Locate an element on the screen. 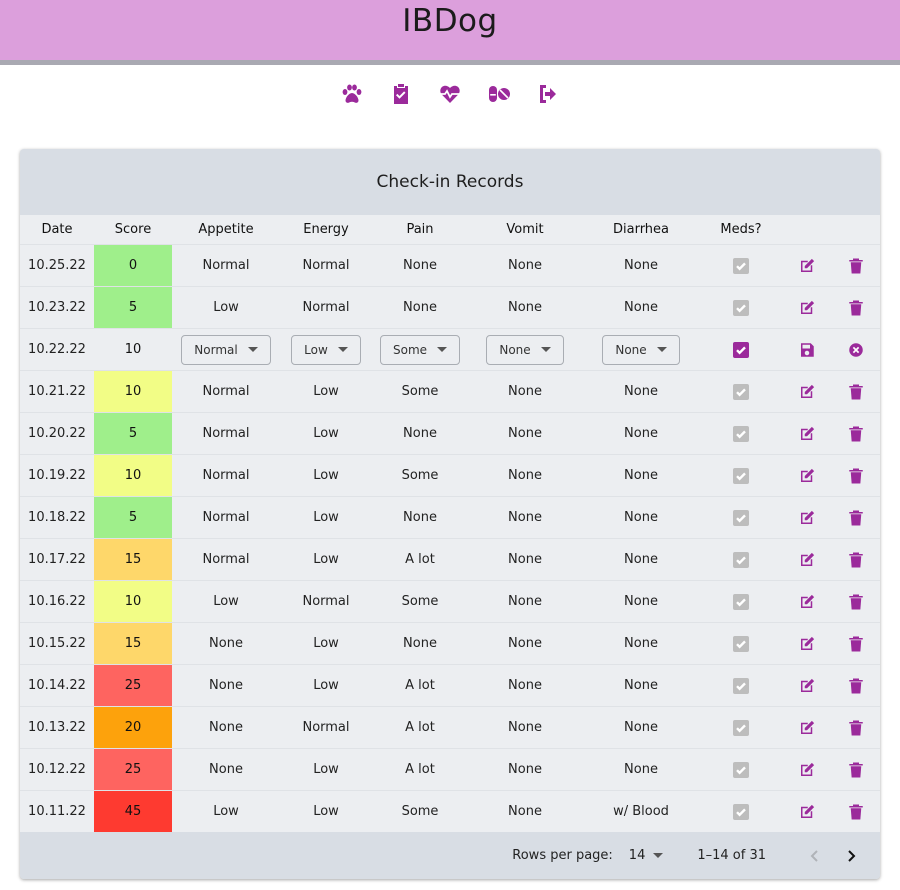 The height and width of the screenshot is (890, 900). chevron-right-icon is located at coordinates (852, 855).